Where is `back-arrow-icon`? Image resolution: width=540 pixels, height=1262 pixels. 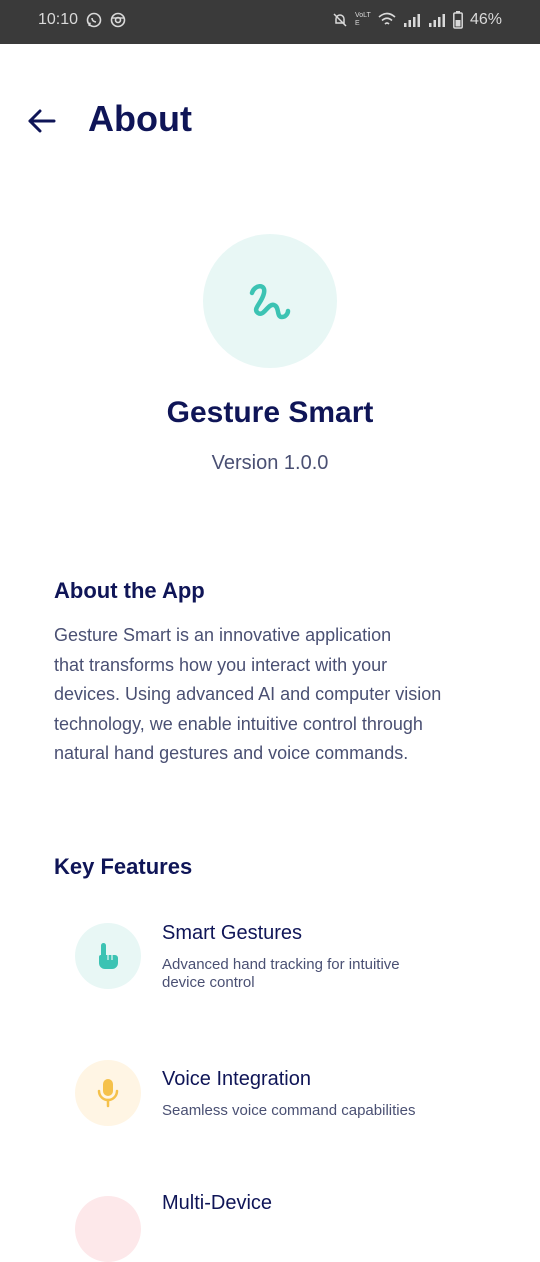 back-arrow-icon is located at coordinates (42, 121).